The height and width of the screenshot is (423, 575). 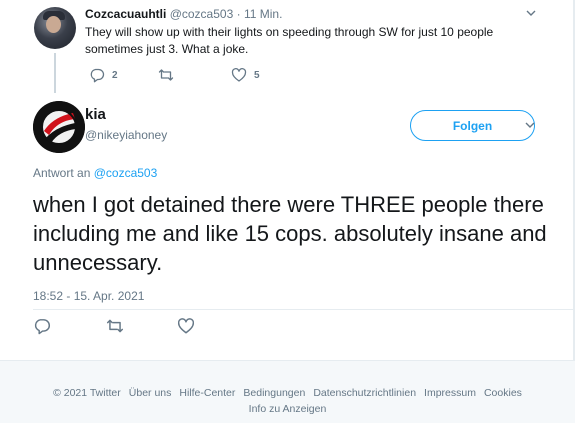 What do you see at coordinates (450, 393) in the screenshot?
I see `footer-link-imprint: Impressum` at bounding box center [450, 393].